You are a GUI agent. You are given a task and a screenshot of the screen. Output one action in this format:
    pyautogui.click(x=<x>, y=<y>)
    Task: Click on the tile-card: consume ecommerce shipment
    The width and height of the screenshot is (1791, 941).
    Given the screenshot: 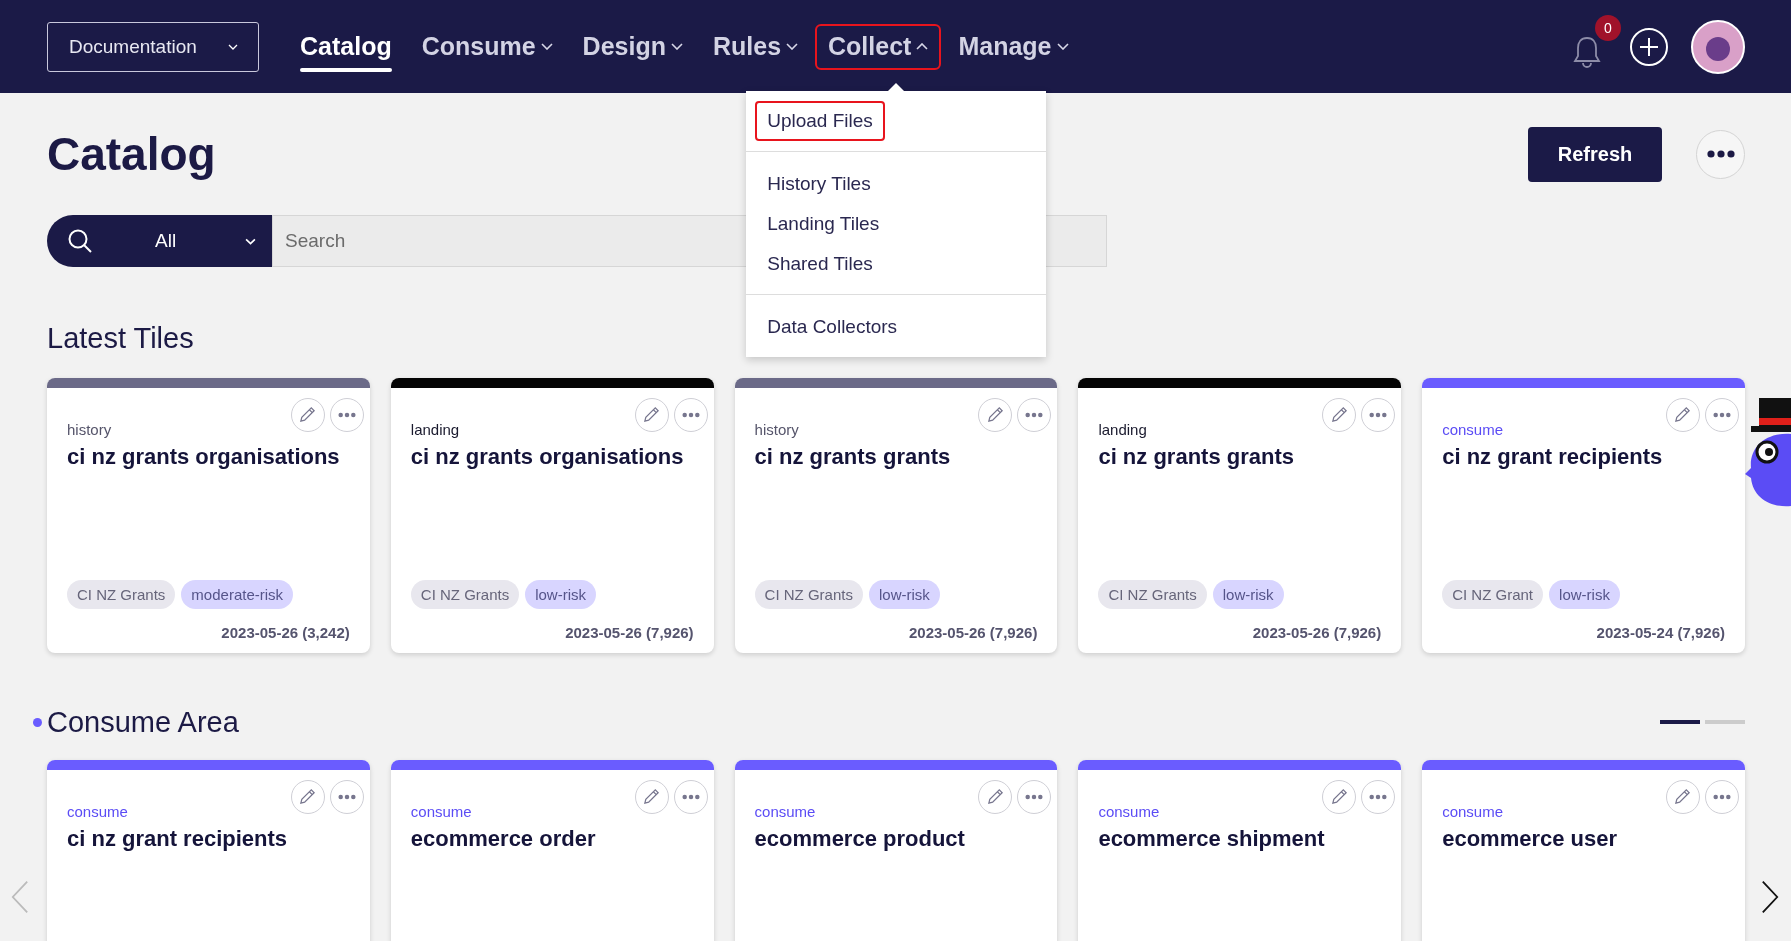 What is the action you would take?
    pyautogui.click(x=1240, y=850)
    